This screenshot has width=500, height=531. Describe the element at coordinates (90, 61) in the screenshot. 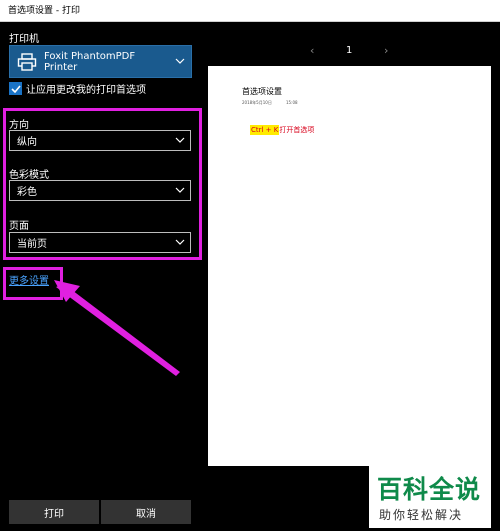

I see `printer-name: Foxit PhantomPDF Printer` at that location.